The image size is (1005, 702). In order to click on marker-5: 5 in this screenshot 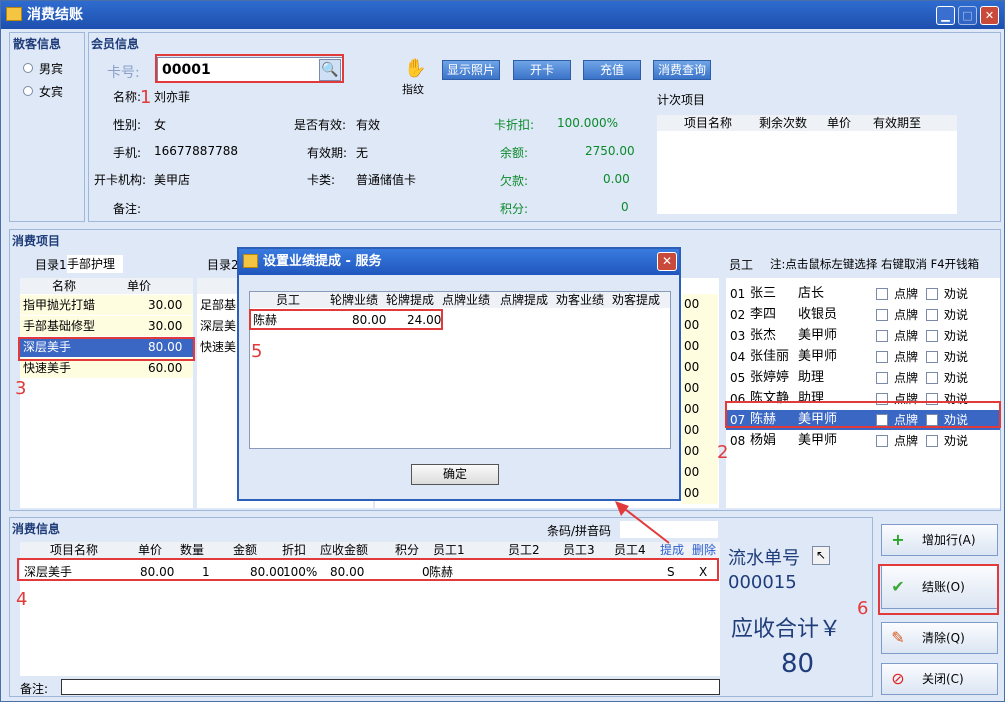, I will do `click(257, 351)`.